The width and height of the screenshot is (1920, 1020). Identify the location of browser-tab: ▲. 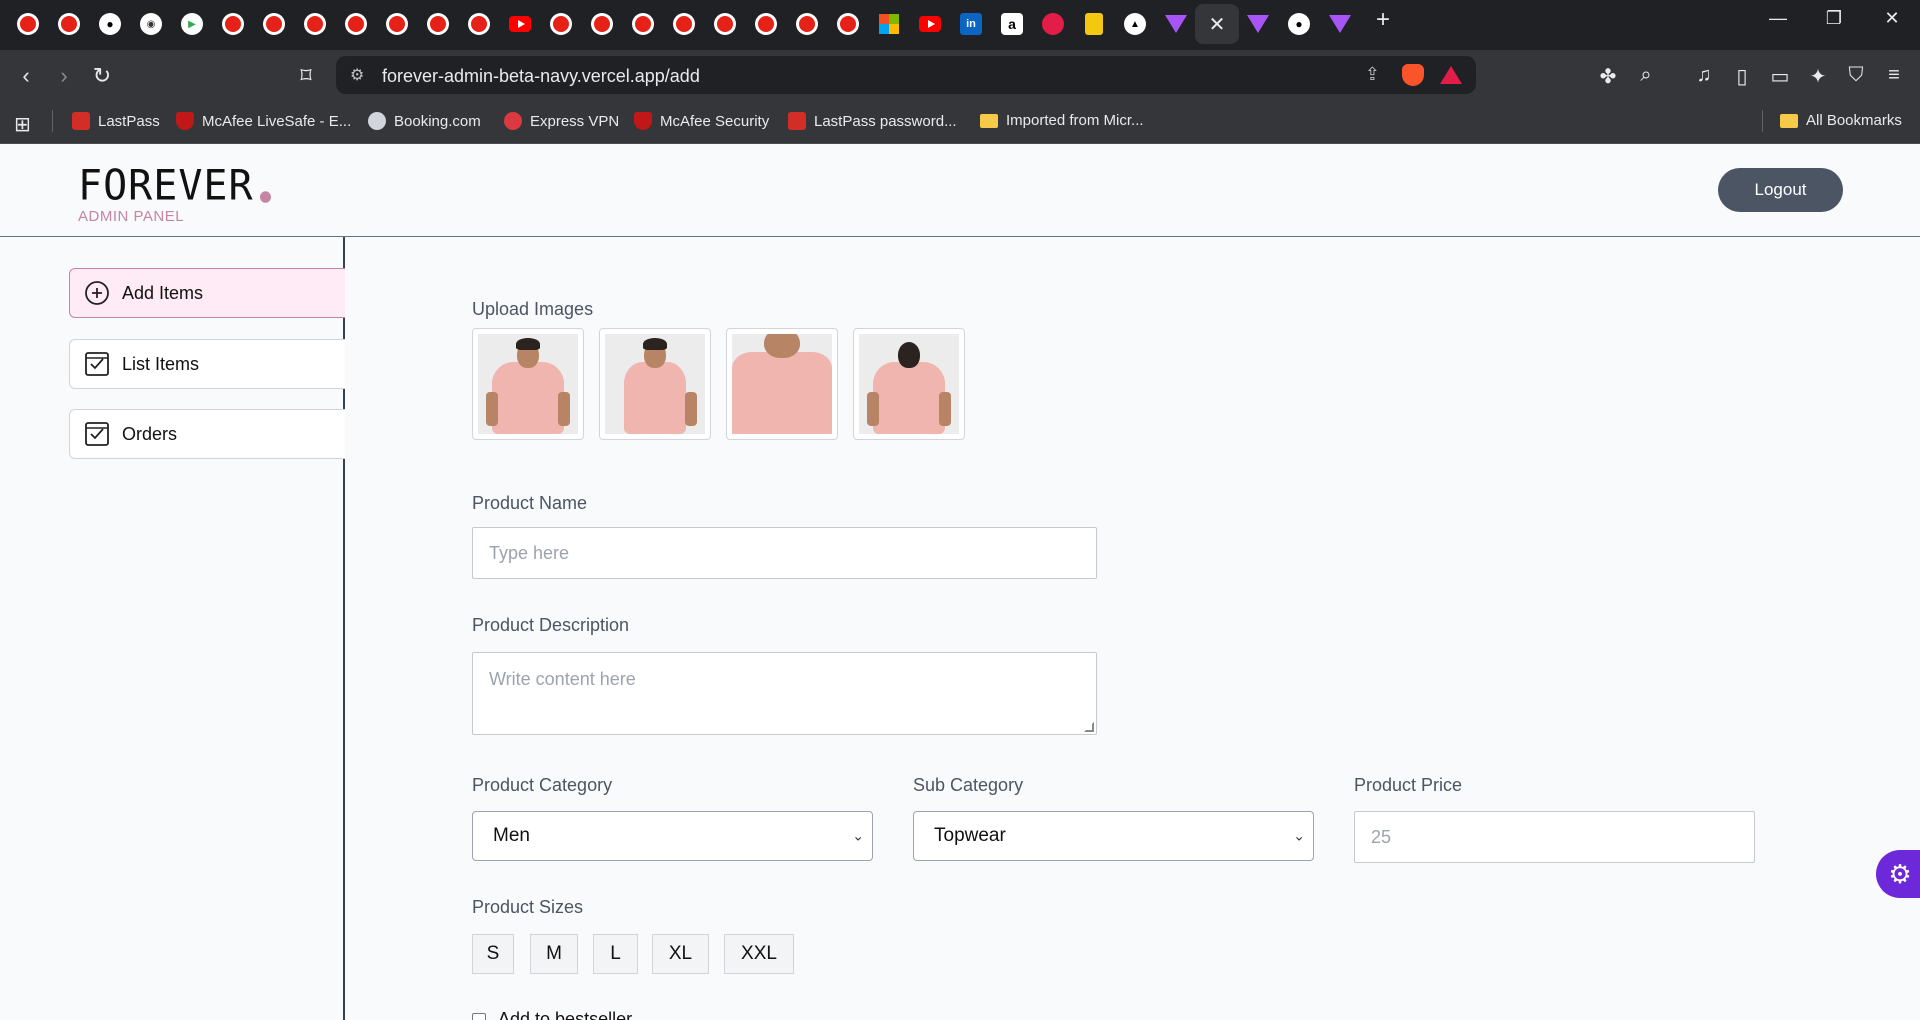
(1135, 24).